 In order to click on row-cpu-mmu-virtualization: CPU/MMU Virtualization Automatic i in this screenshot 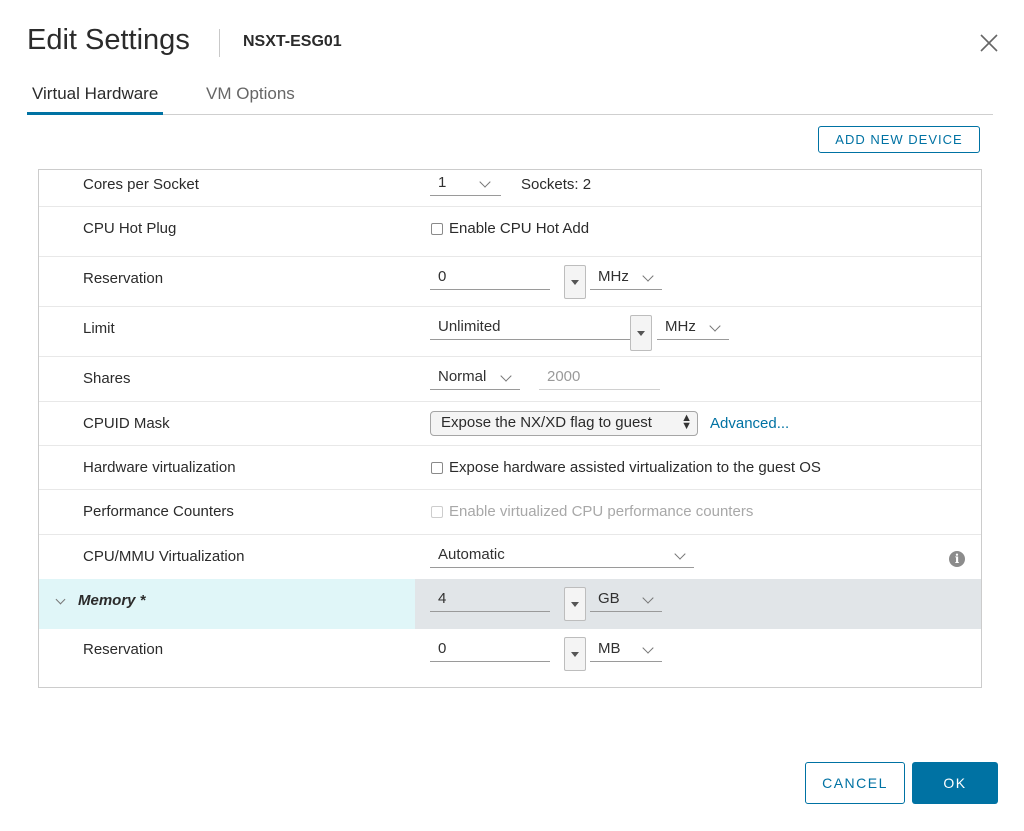, I will do `click(510, 557)`.